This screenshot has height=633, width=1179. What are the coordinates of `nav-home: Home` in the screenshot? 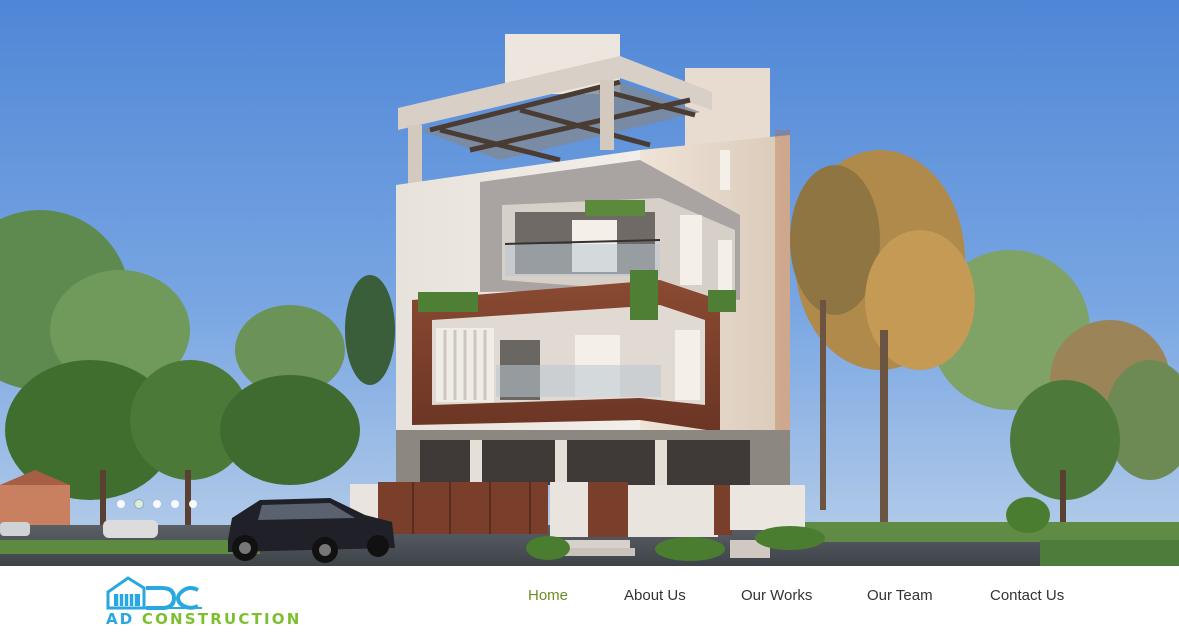 It's located at (548, 595).